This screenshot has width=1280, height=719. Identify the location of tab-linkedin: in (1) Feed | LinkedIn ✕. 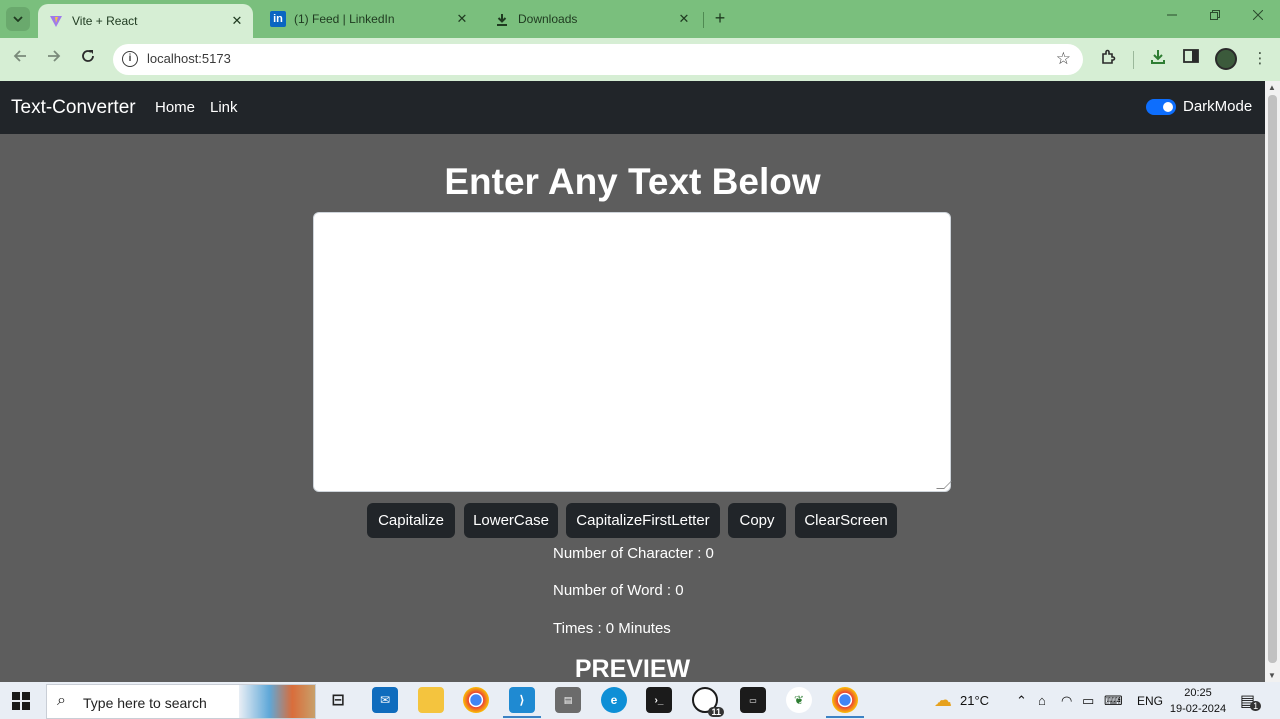
(369, 19).